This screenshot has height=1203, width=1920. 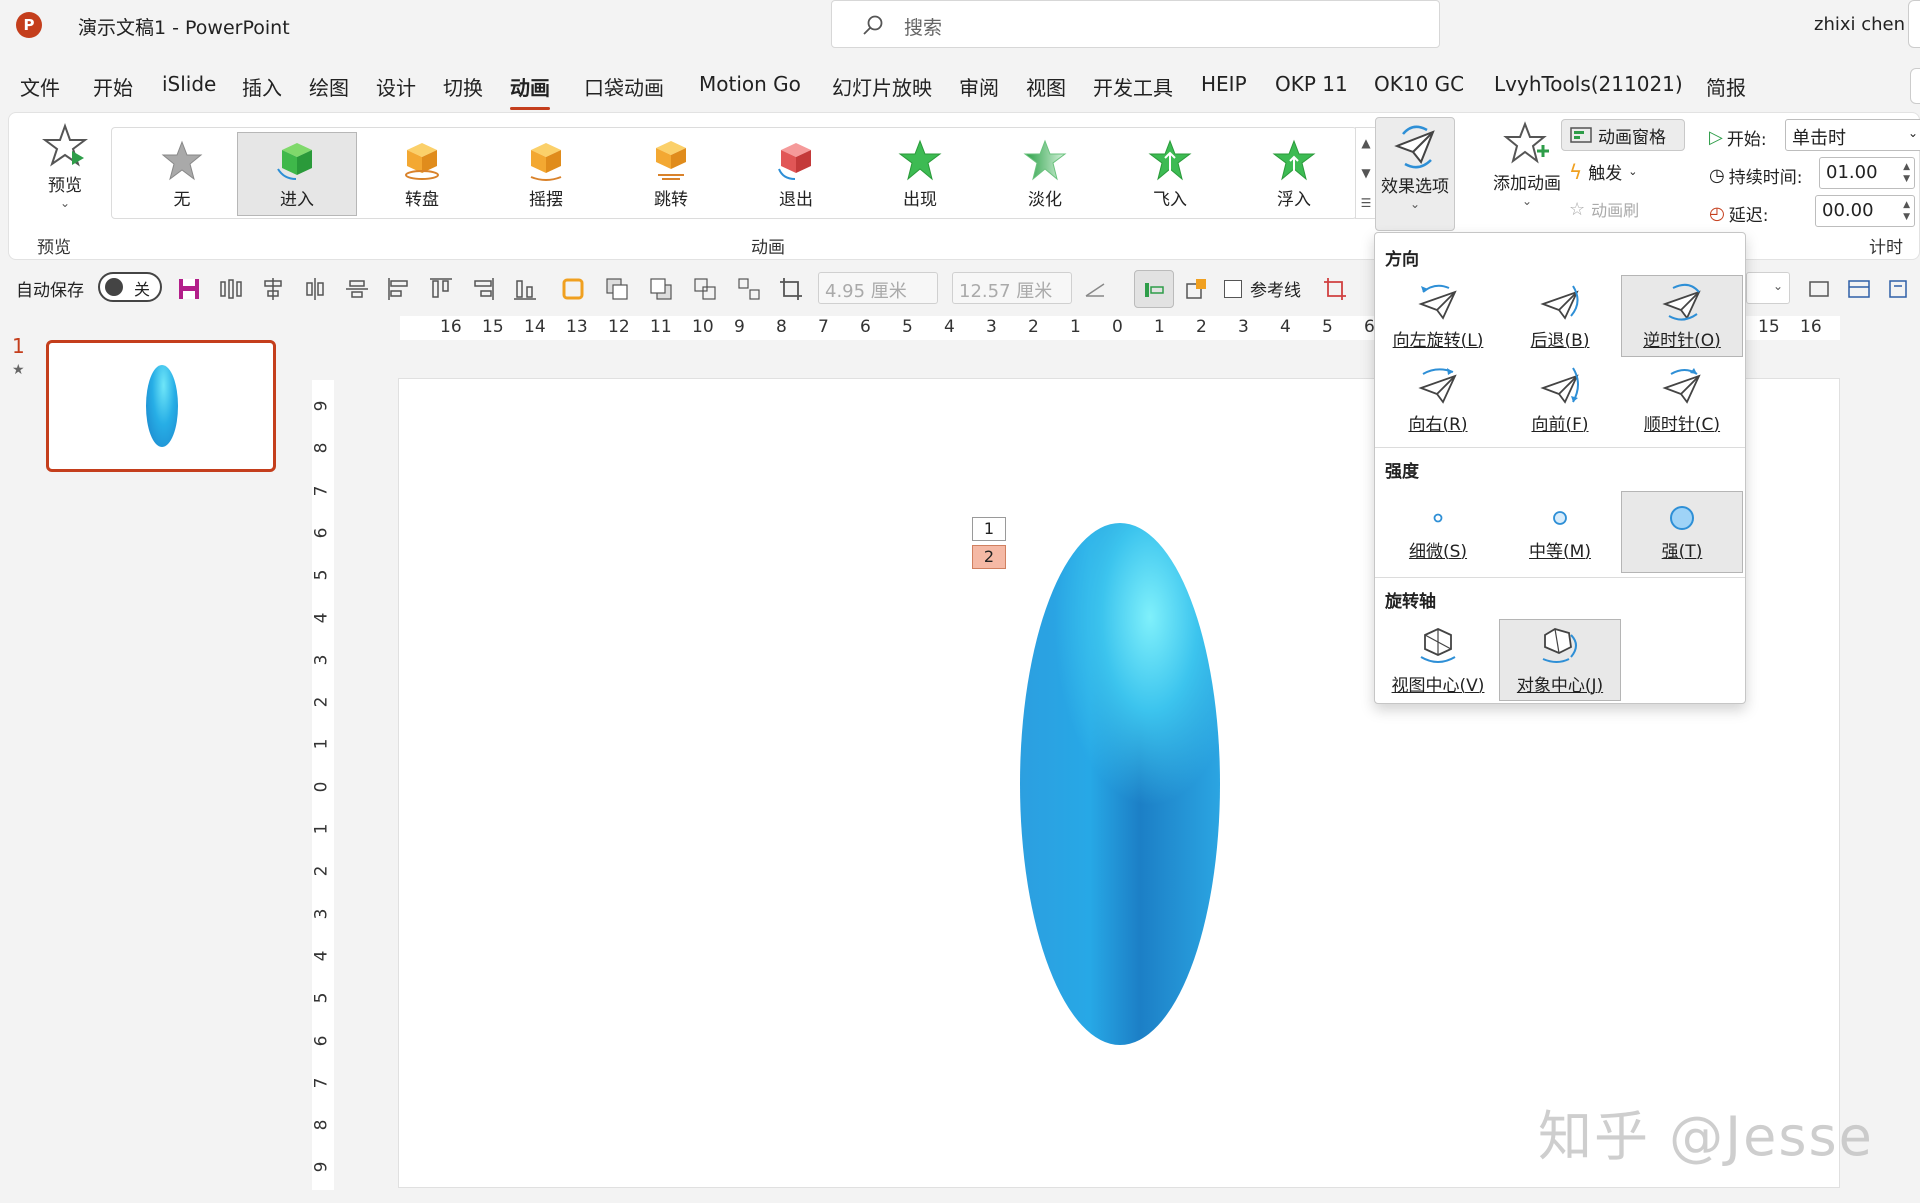 I want to click on group-label-timing: 计时, so click(x=1886, y=248).